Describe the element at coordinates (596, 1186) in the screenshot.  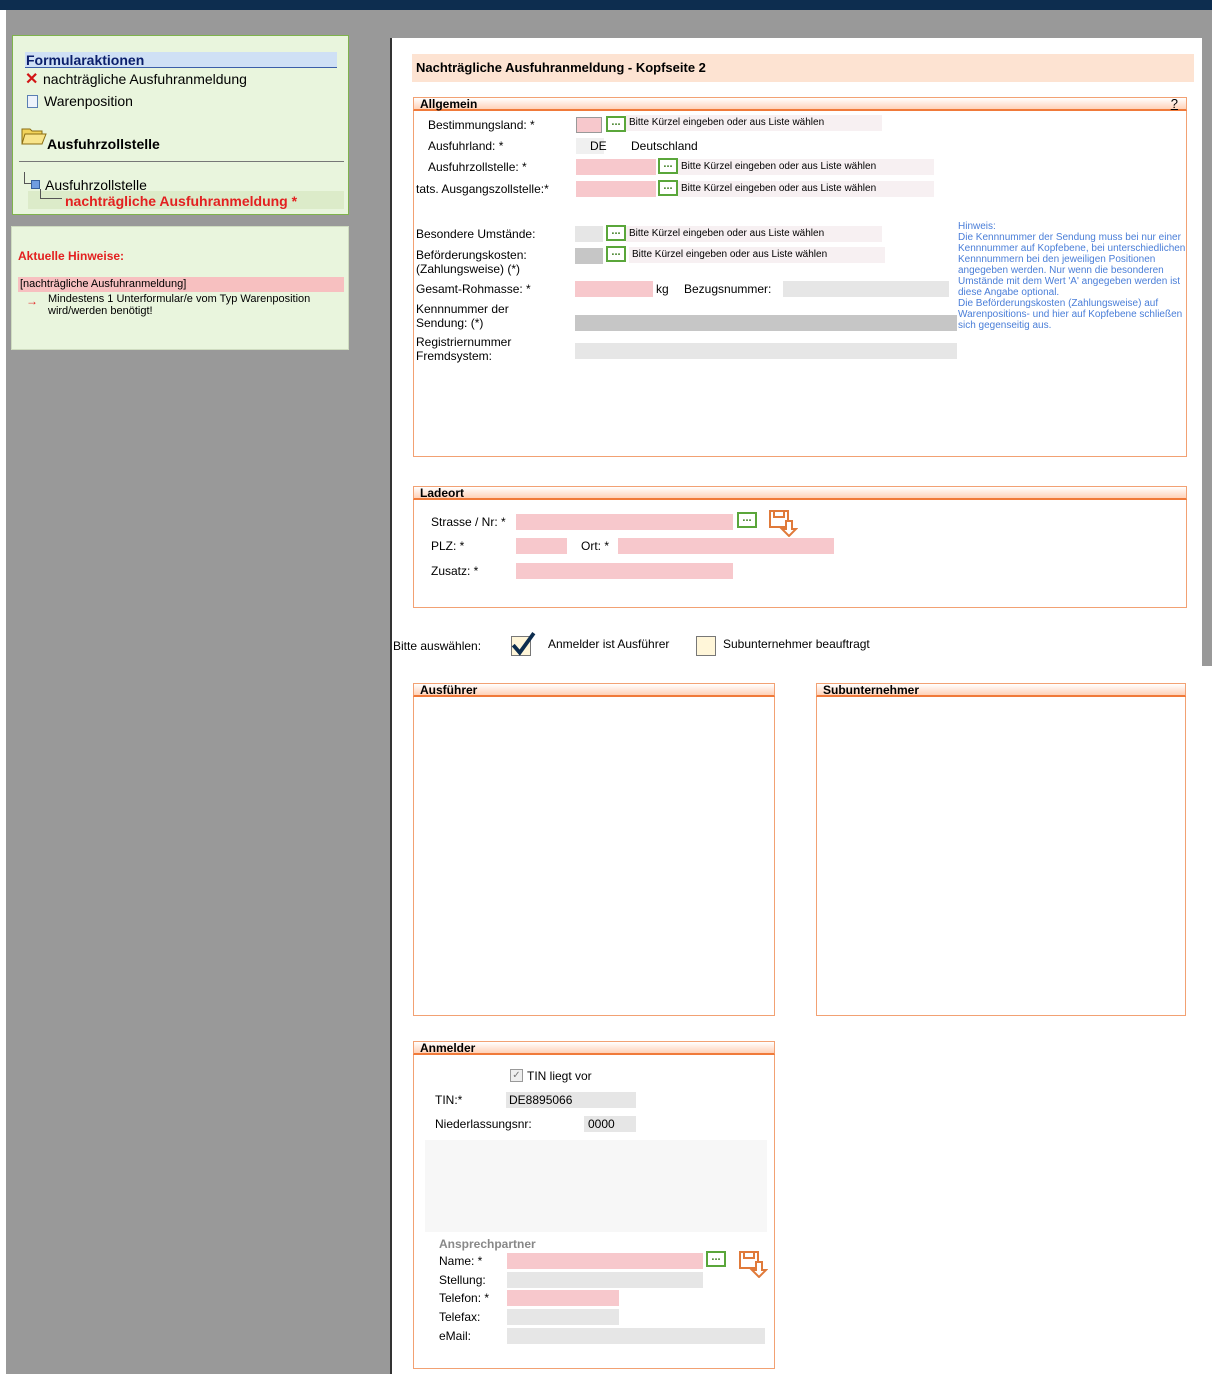
I see `empty-area` at that location.